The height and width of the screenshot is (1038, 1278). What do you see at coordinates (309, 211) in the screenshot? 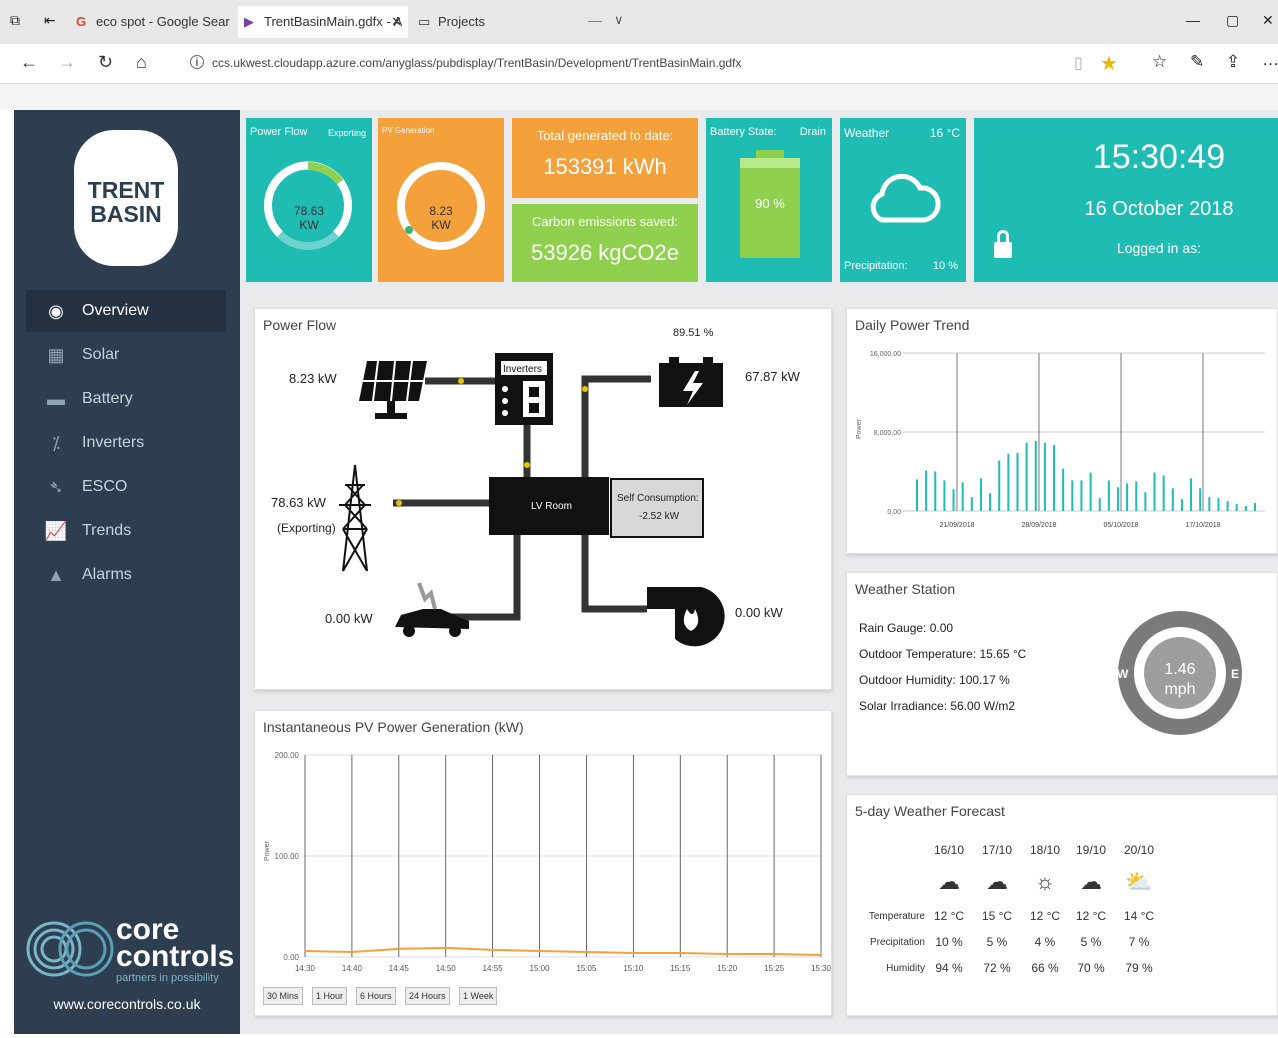
I see `gauge-value: 78.63` at bounding box center [309, 211].